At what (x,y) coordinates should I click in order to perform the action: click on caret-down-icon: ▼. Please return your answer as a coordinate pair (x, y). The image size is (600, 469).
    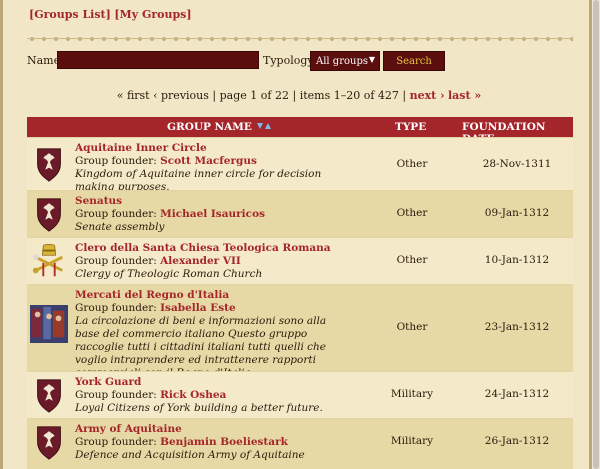
    Looking at the image, I should click on (371, 59).